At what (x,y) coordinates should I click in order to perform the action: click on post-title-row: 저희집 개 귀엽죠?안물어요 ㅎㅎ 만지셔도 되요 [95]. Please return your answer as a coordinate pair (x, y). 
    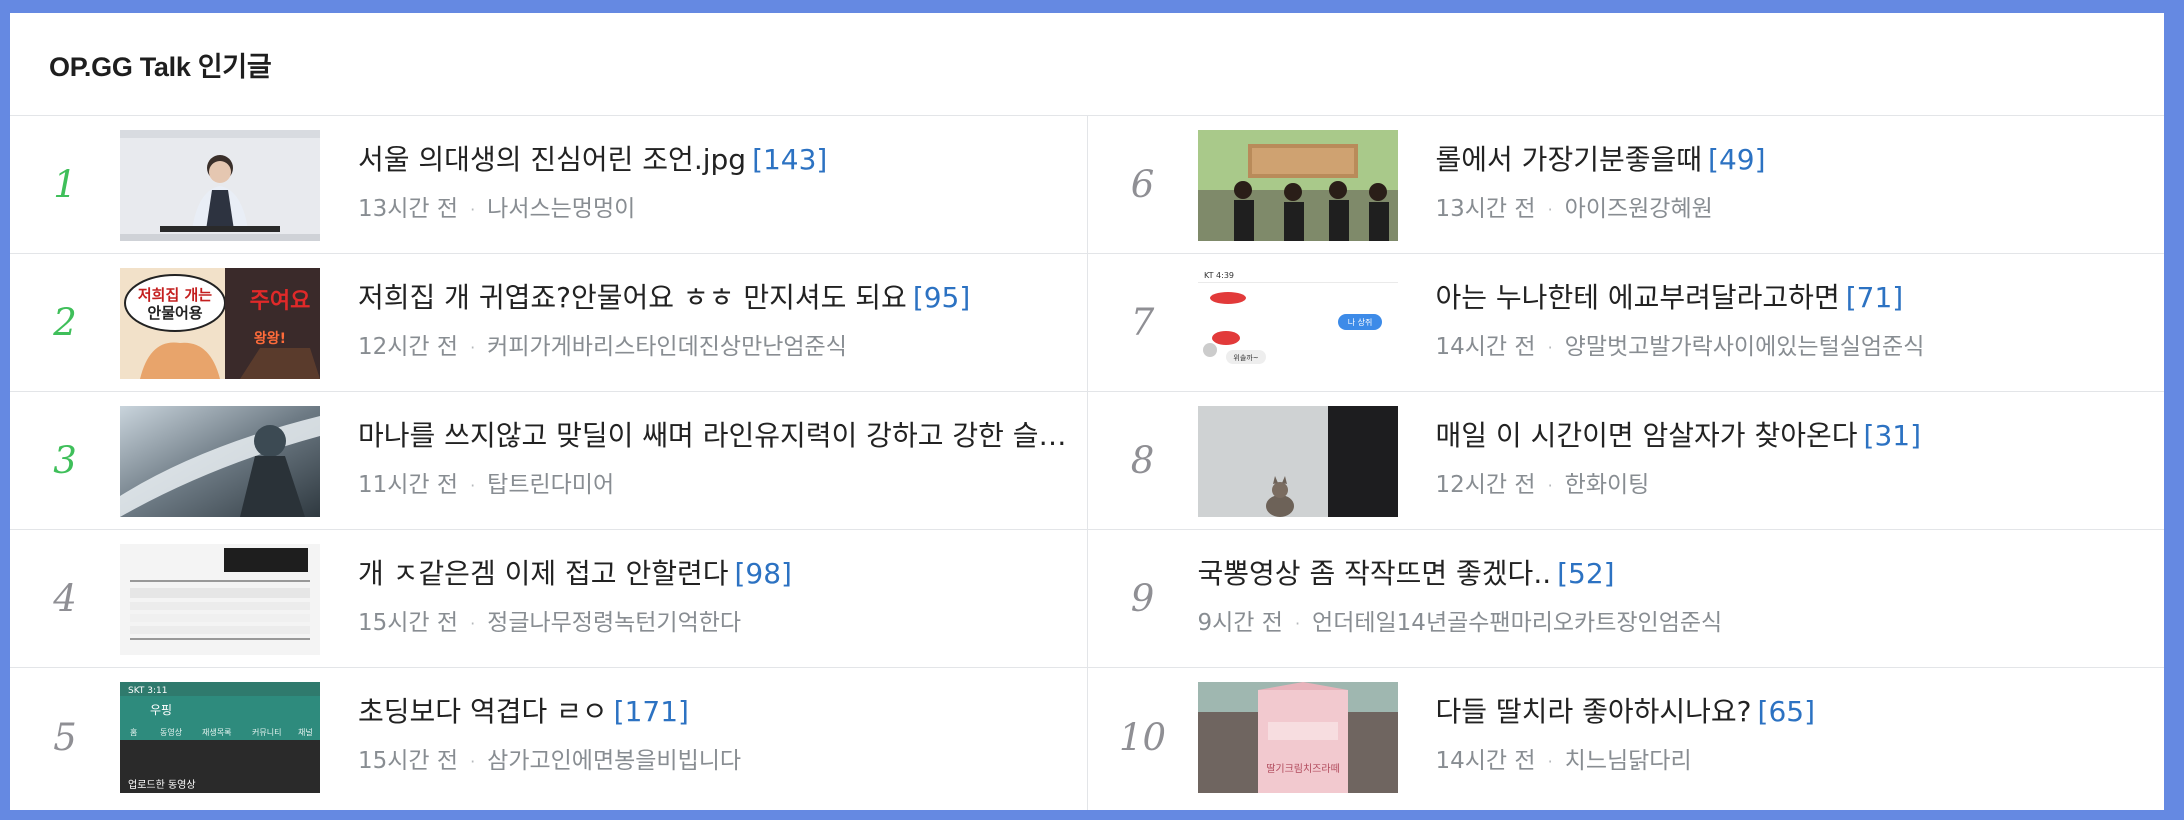
    Looking at the image, I should click on (715, 298).